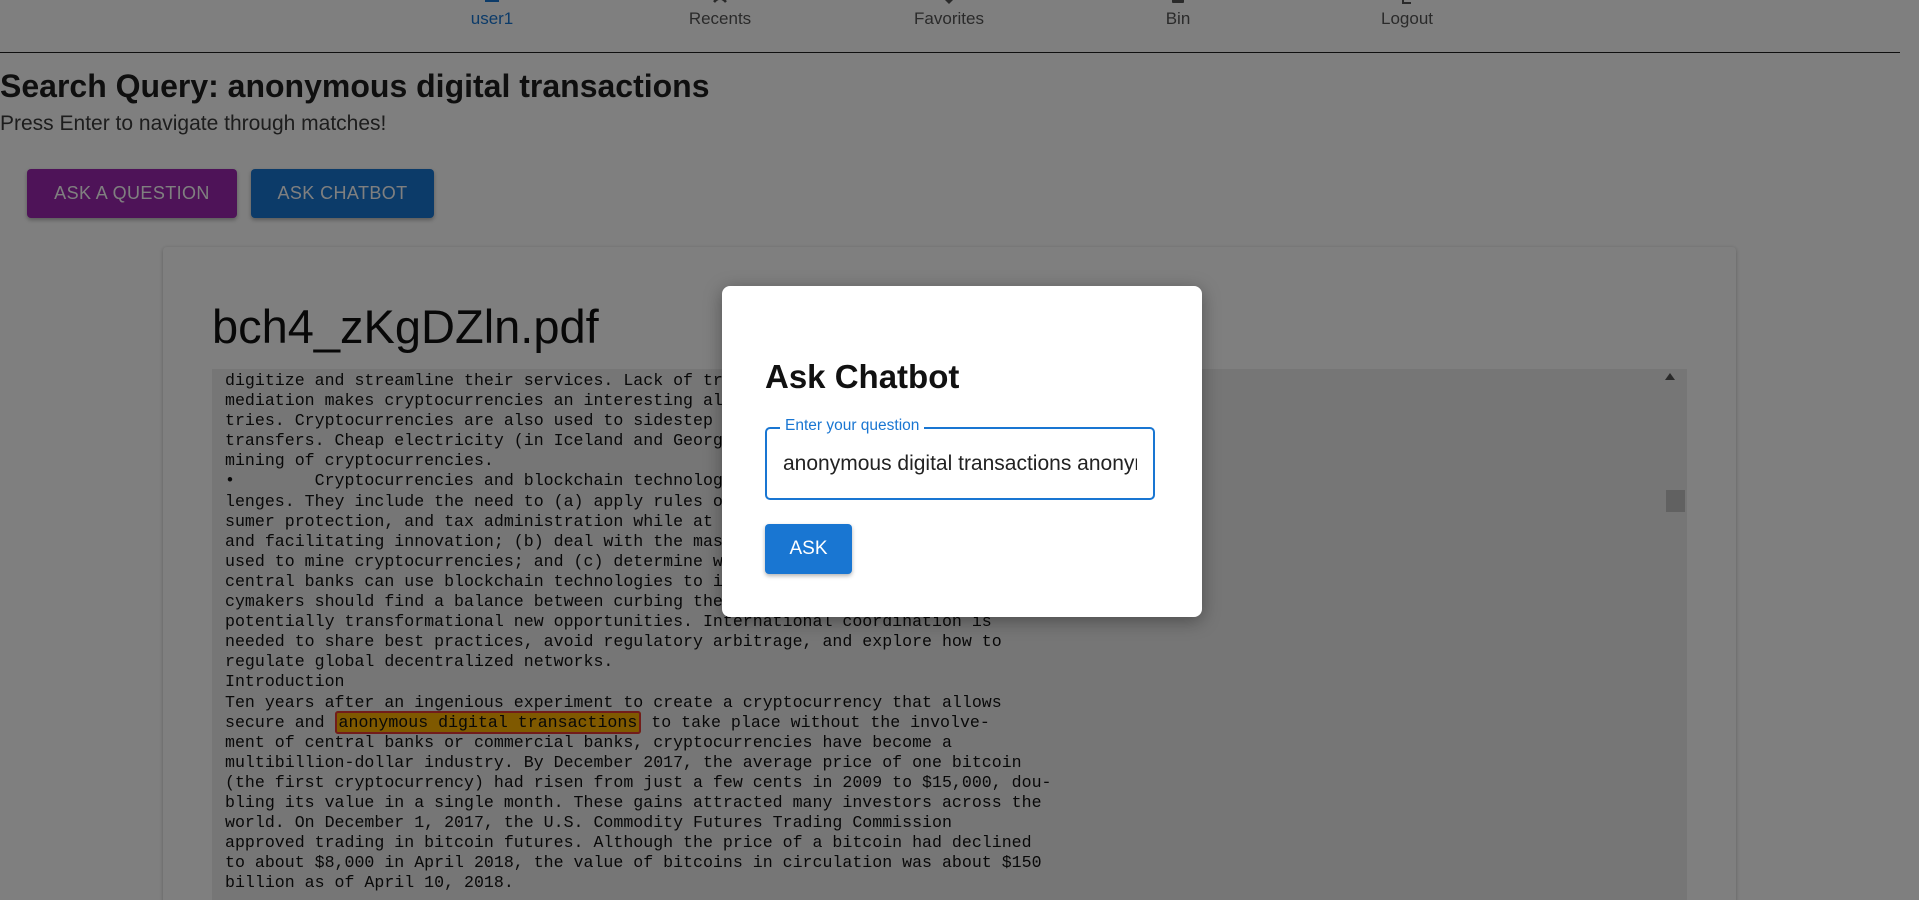 Image resolution: width=1919 pixels, height=900 pixels. What do you see at coordinates (862, 376) in the screenshot?
I see `dialog-title: Ask Chatbot` at bounding box center [862, 376].